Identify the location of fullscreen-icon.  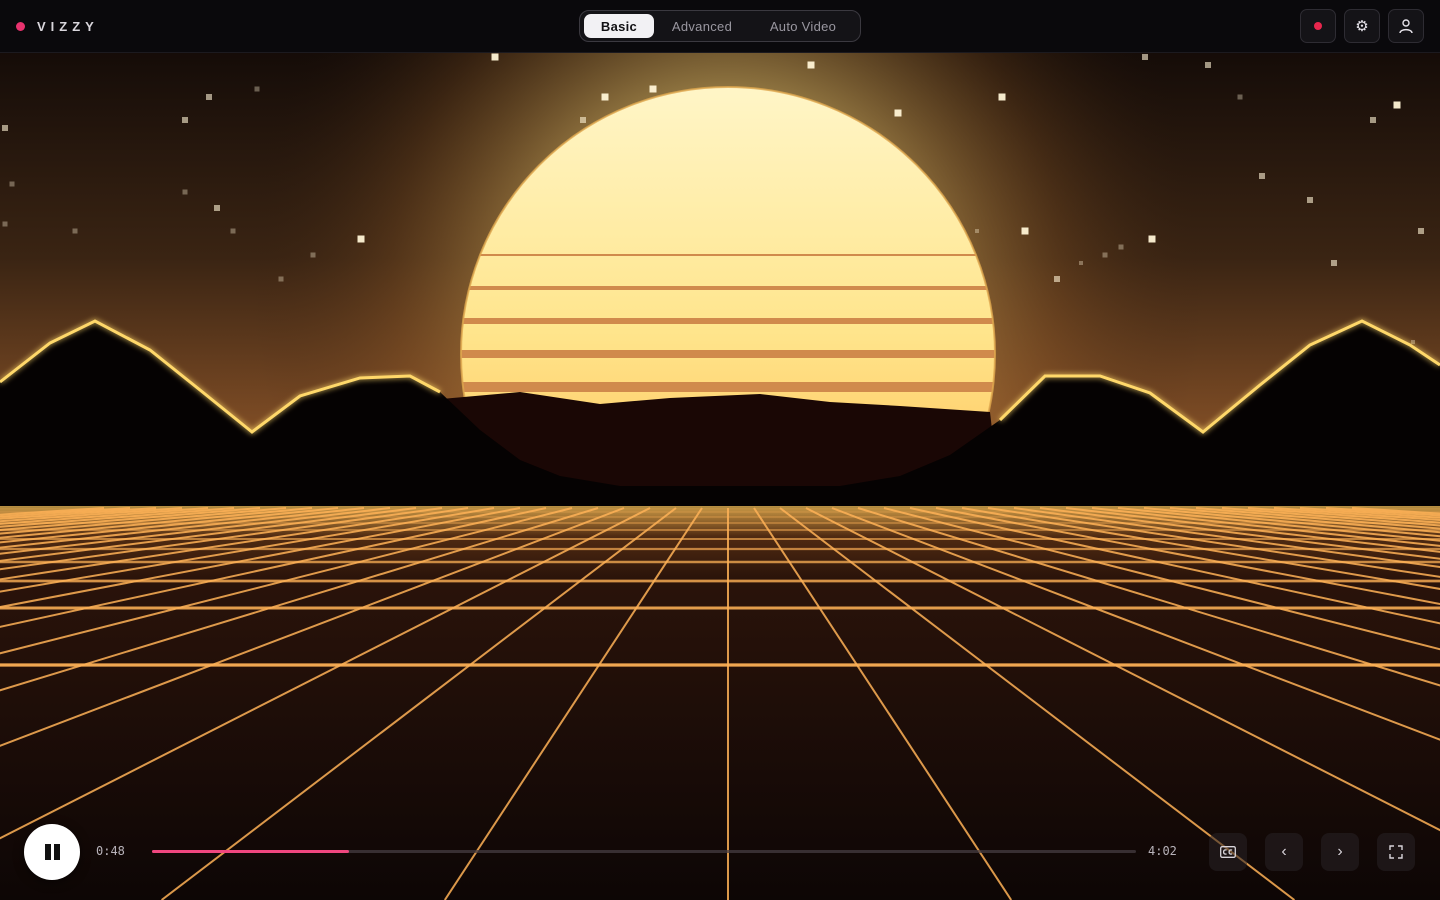
(1396, 852).